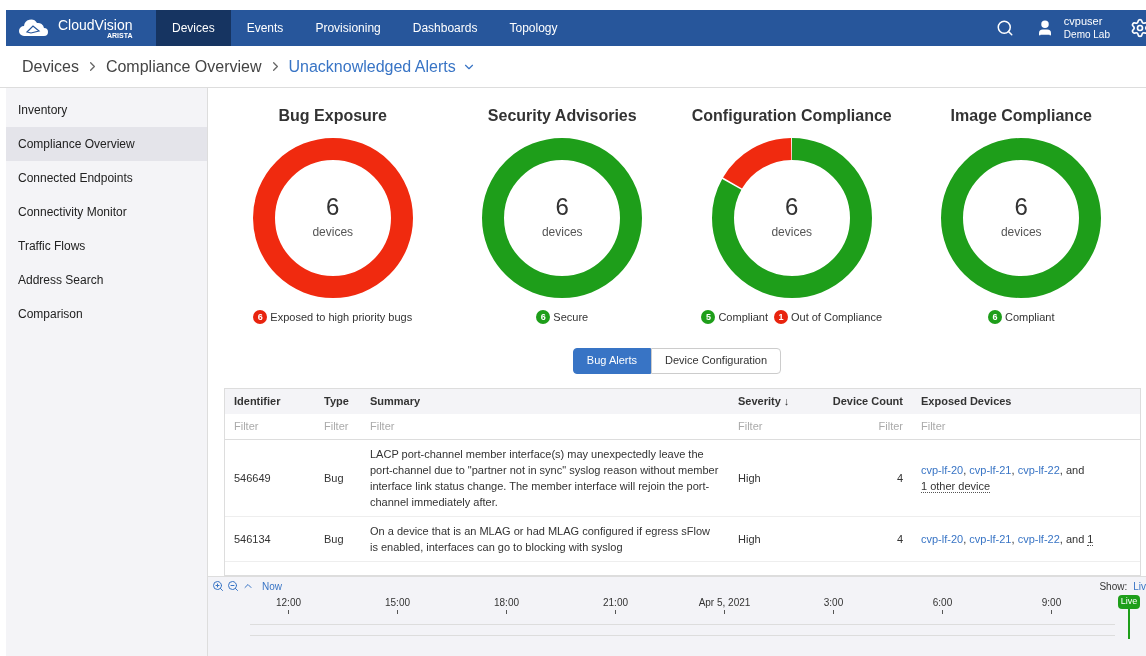 This screenshot has width=1146, height=656. I want to click on time-tick-label: 18:00, so click(506, 603).